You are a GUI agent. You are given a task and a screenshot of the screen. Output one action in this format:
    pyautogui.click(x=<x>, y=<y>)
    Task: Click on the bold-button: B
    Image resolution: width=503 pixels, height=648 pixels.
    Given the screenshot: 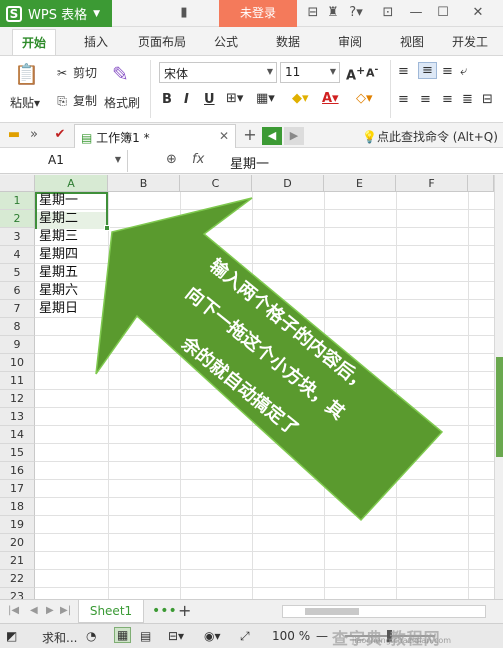 What is the action you would take?
    pyautogui.click(x=167, y=99)
    